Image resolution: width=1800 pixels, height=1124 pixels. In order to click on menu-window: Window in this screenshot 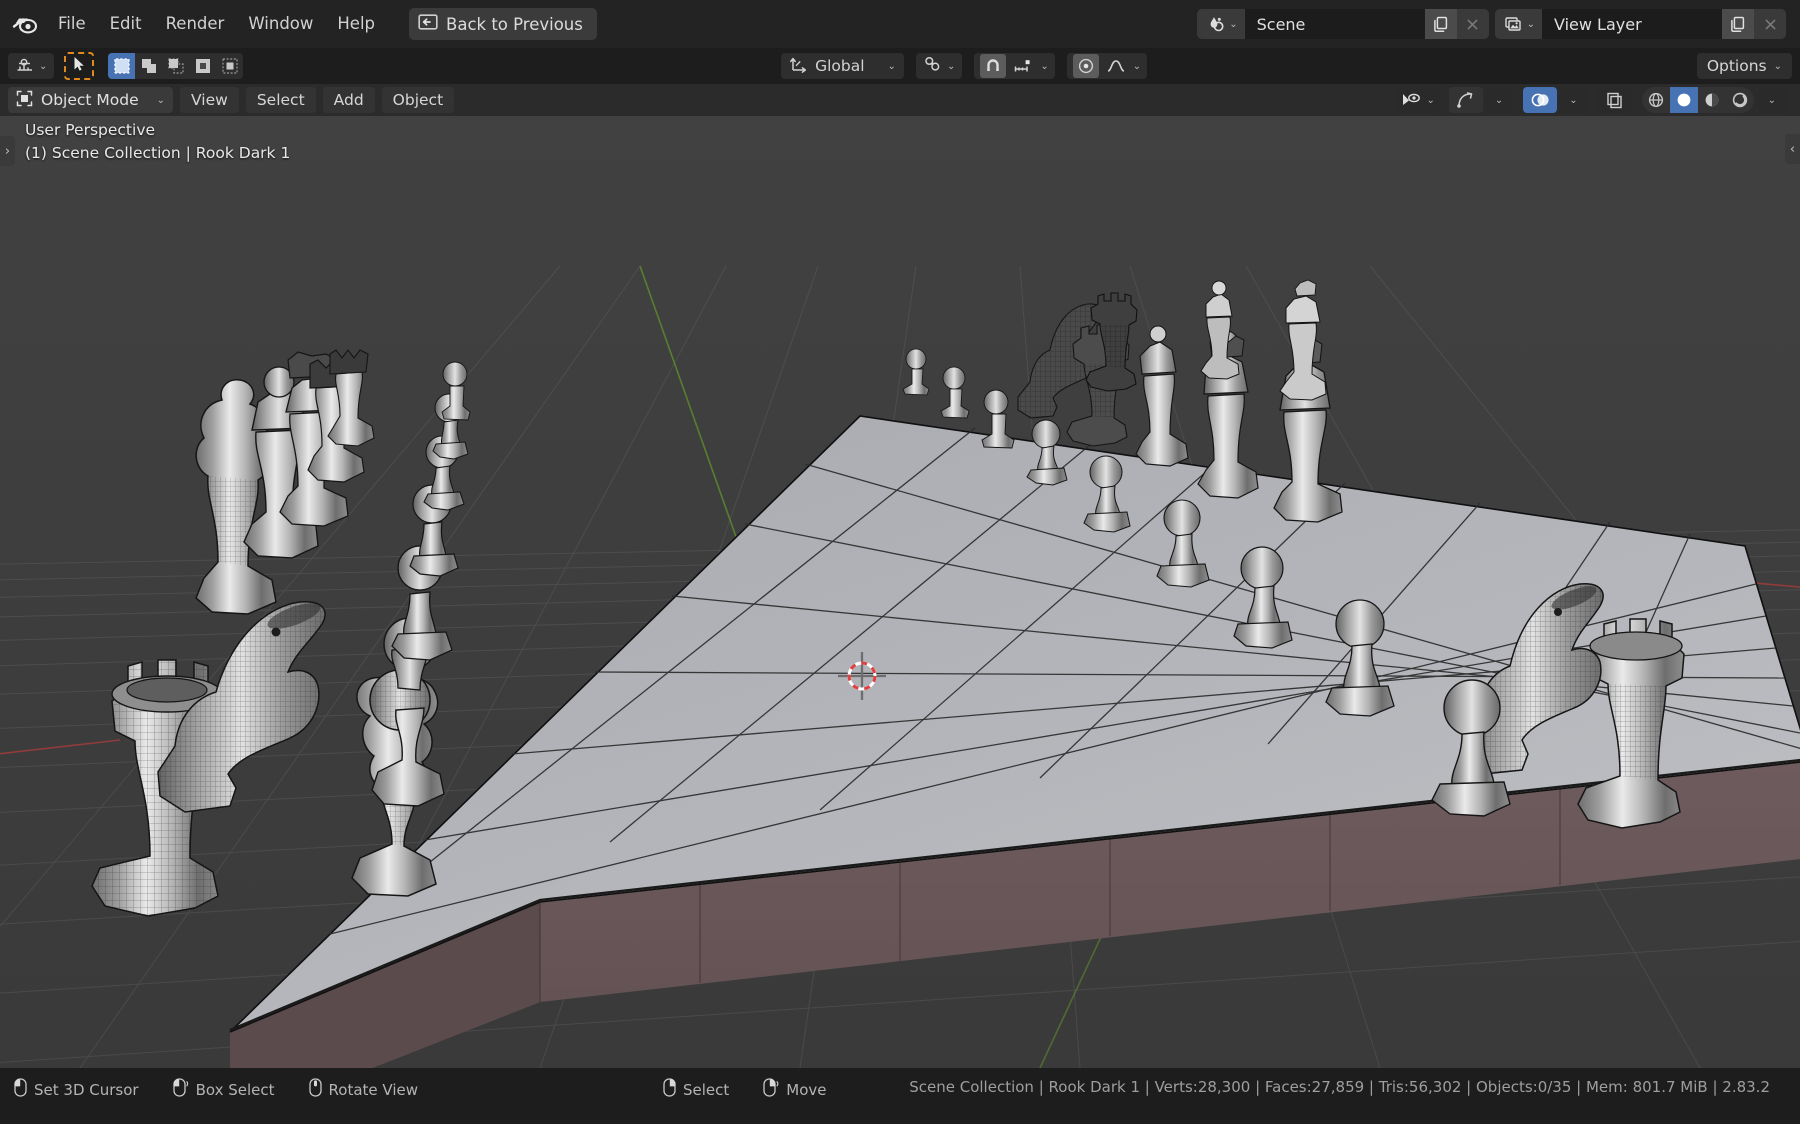, I will do `click(280, 24)`.